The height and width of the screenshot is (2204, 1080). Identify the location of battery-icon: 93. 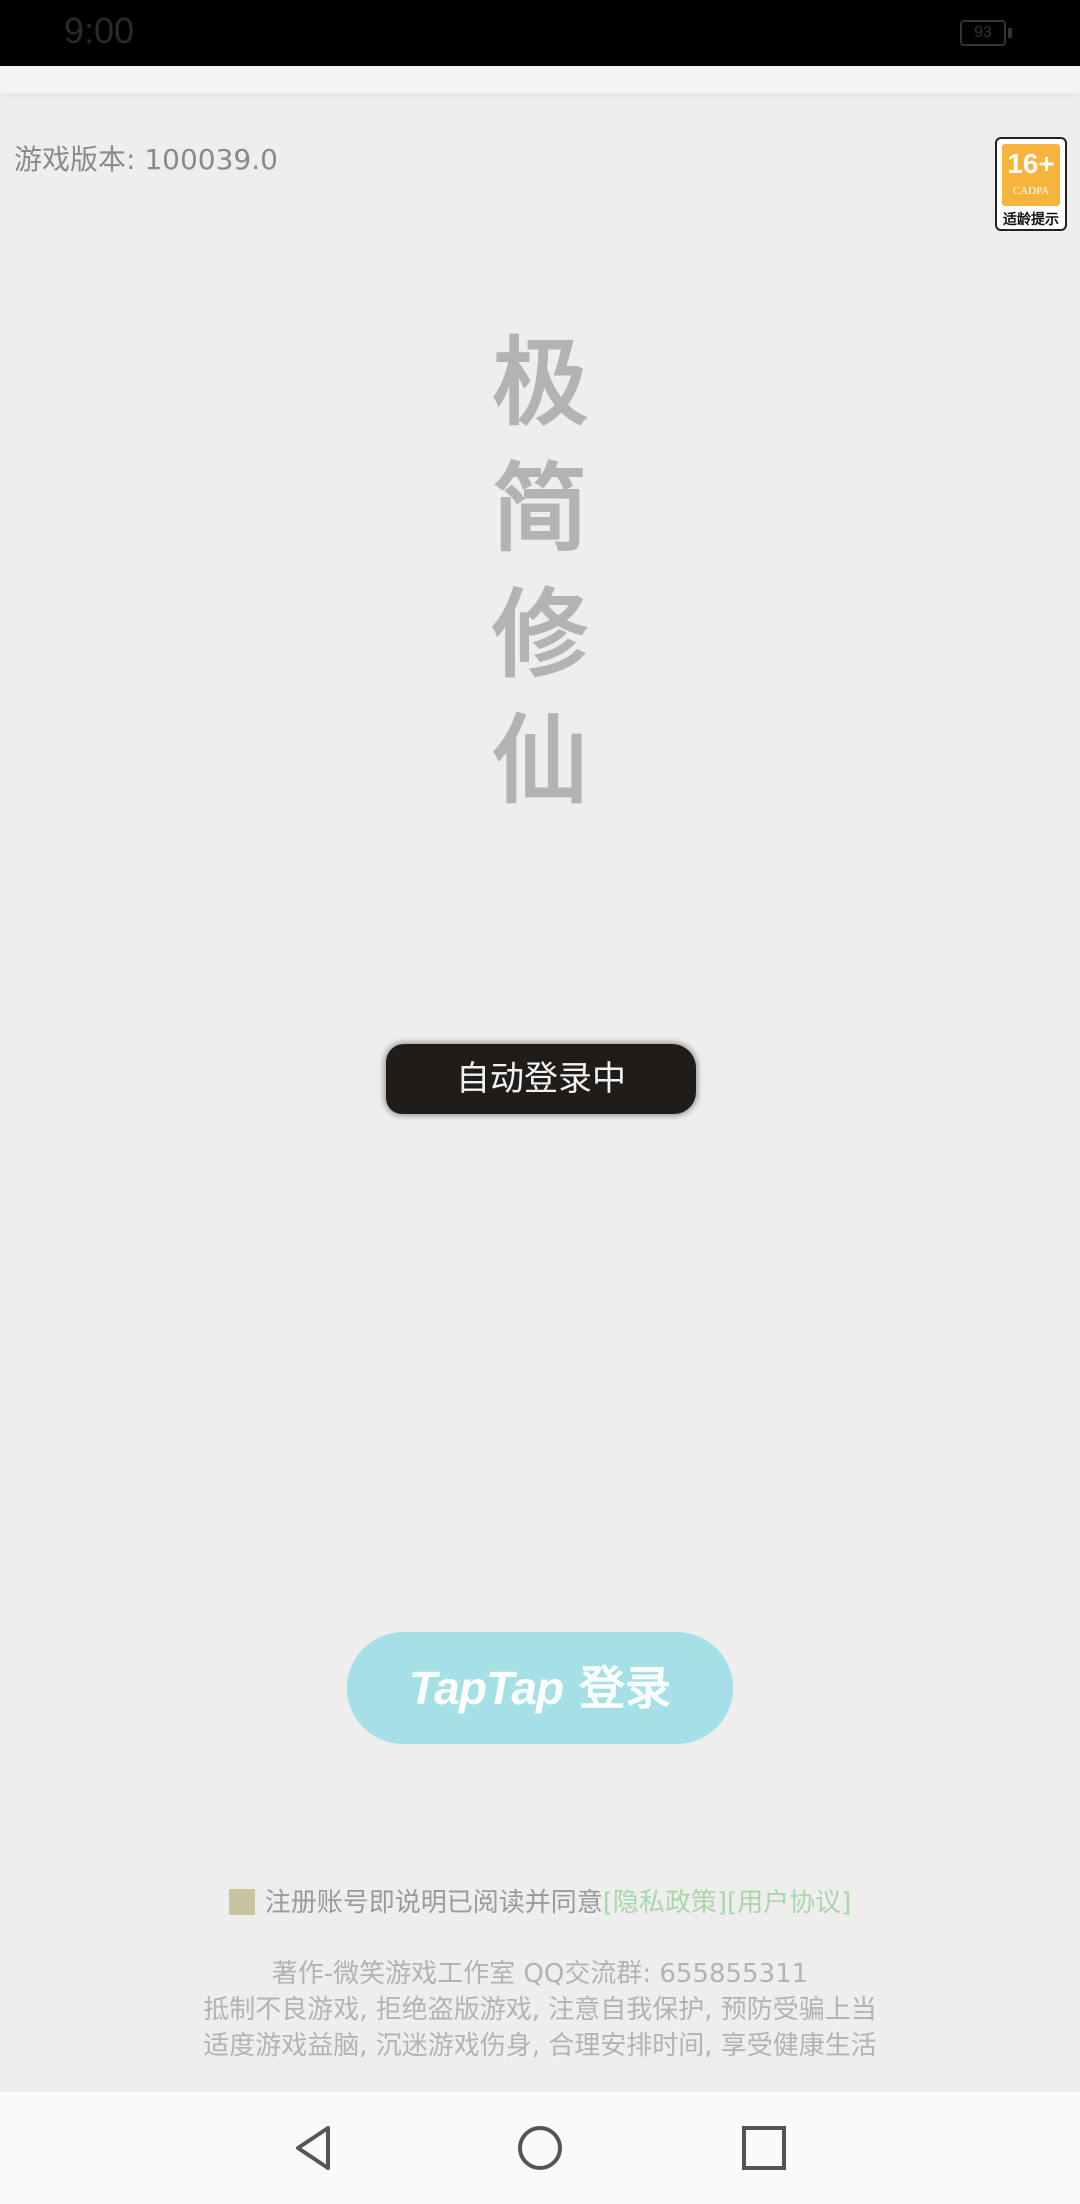
(983, 33).